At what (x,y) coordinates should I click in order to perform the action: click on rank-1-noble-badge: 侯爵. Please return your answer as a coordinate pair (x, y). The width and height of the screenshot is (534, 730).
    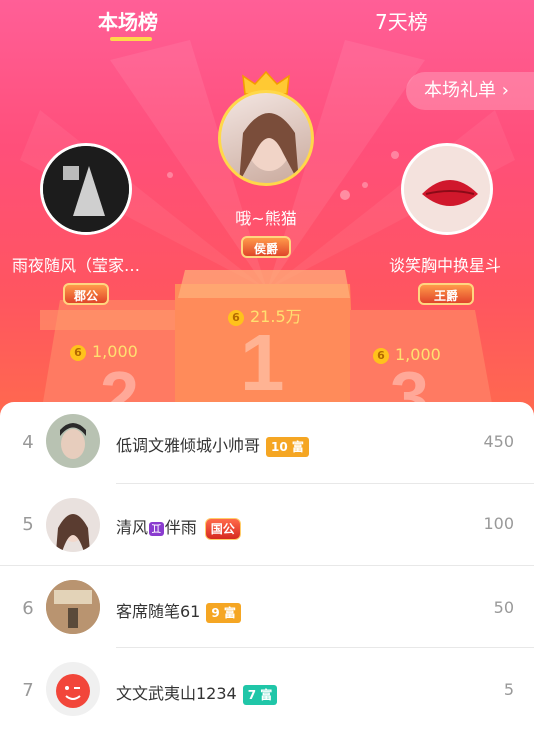
    Looking at the image, I should click on (266, 247).